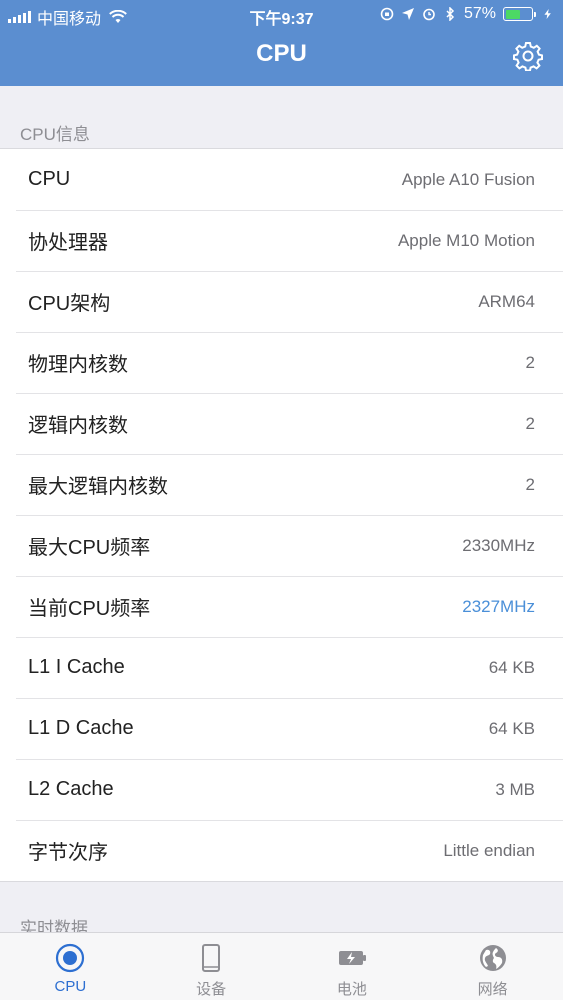 This screenshot has height=1000, width=563. What do you see at coordinates (71, 789) in the screenshot?
I see `row-label: L2 Cache` at bounding box center [71, 789].